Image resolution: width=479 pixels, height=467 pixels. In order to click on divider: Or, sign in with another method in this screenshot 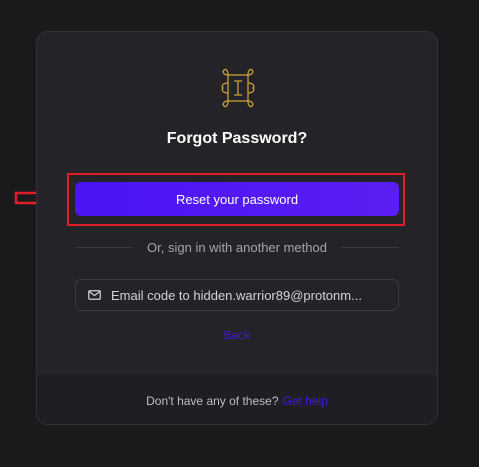, I will do `click(237, 247)`.